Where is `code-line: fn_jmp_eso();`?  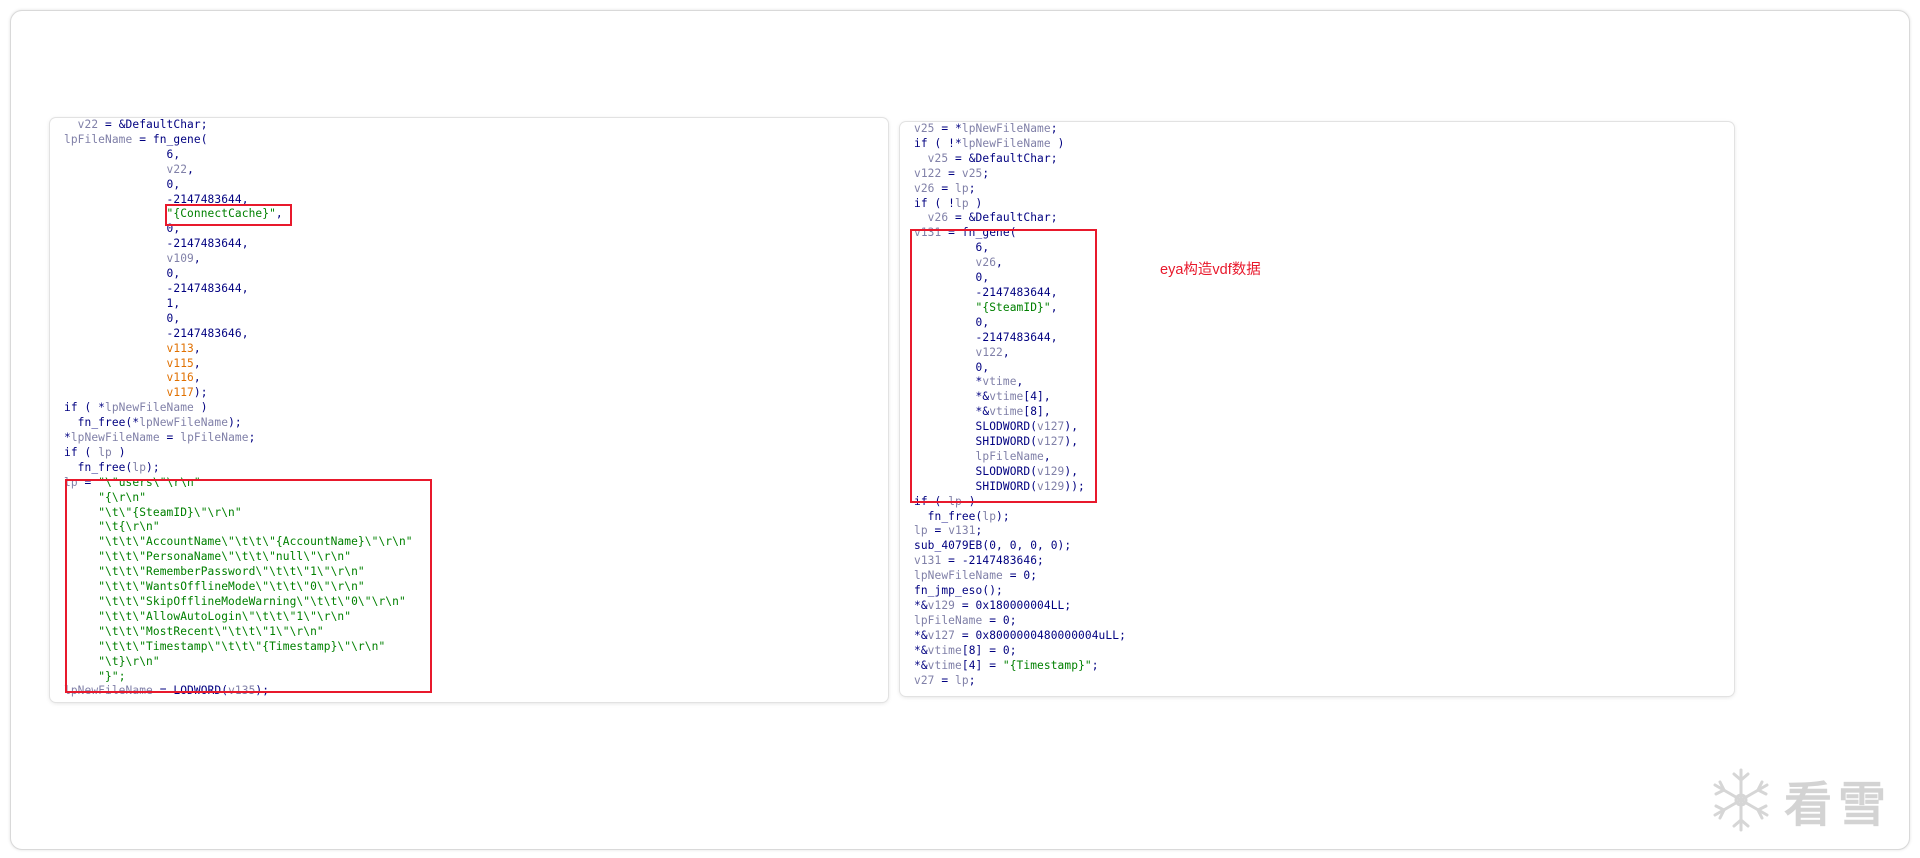
code-line: fn_jmp_eso(); is located at coordinates (1020, 591).